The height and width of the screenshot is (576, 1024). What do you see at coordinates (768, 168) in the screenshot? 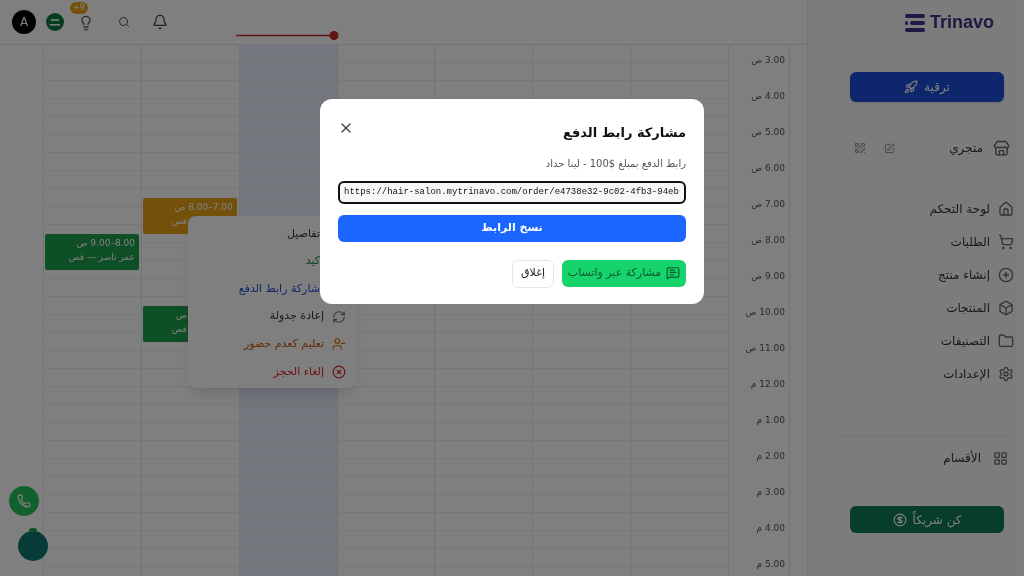
I see `time-label: 6.00 ص` at bounding box center [768, 168].